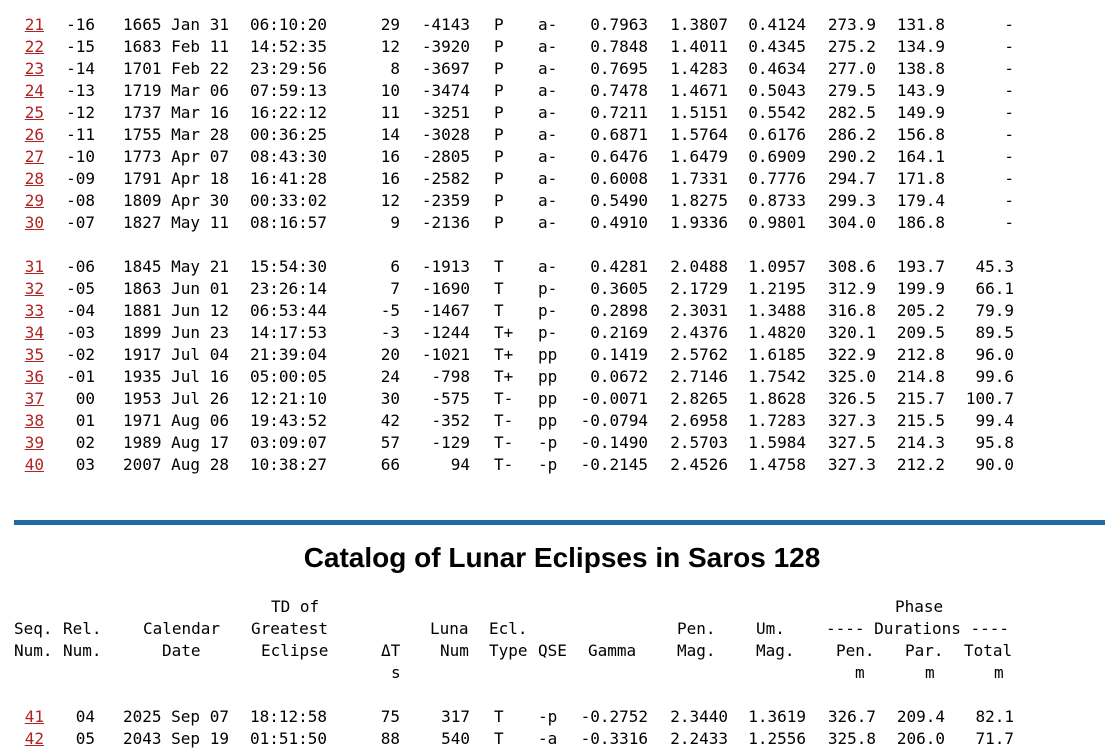  Describe the element at coordinates (176, 442) in the screenshot. I see `calendar-date-cell: 1989 Aug 17` at that location.